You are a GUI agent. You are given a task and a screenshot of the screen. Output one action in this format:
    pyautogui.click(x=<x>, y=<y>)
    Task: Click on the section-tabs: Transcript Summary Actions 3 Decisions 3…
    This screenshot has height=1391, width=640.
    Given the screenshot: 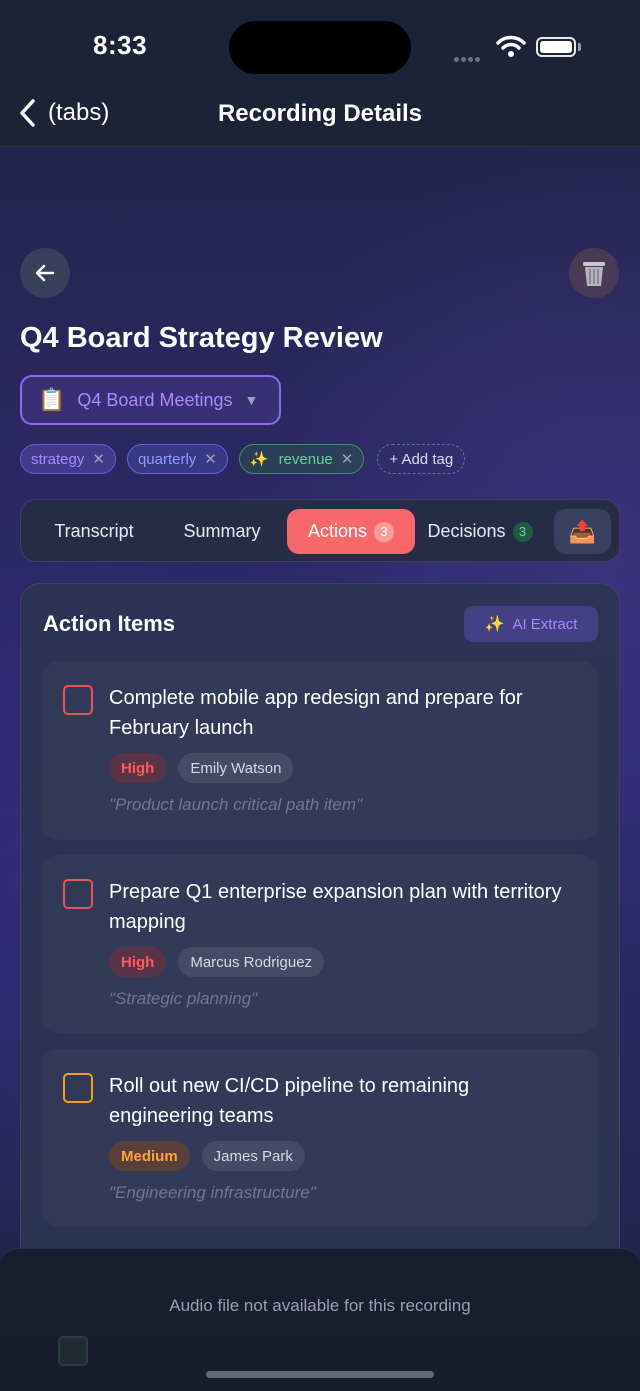 What is the action you would take?
    pyautogui.click(x=320, y=530)
    